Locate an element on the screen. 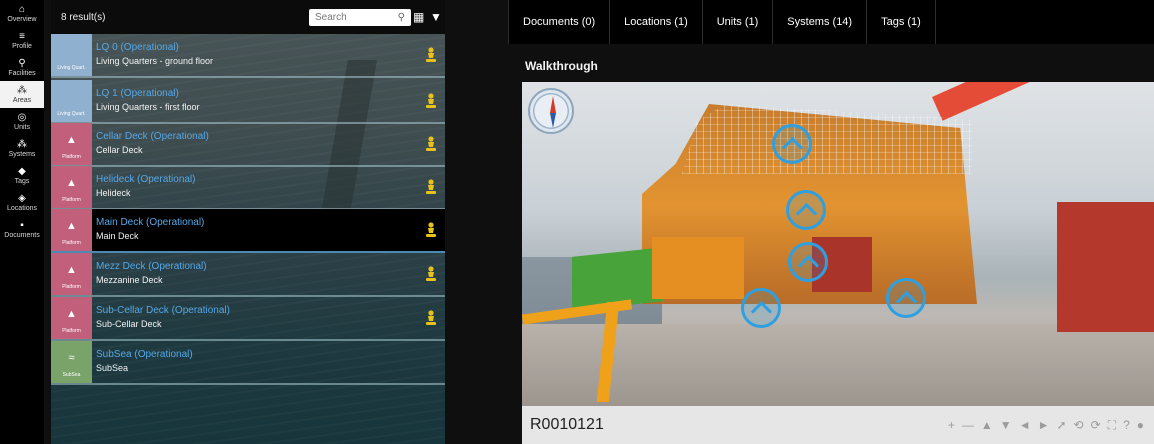  move-up-icon: ▲ is located at coordinates (987, 425).